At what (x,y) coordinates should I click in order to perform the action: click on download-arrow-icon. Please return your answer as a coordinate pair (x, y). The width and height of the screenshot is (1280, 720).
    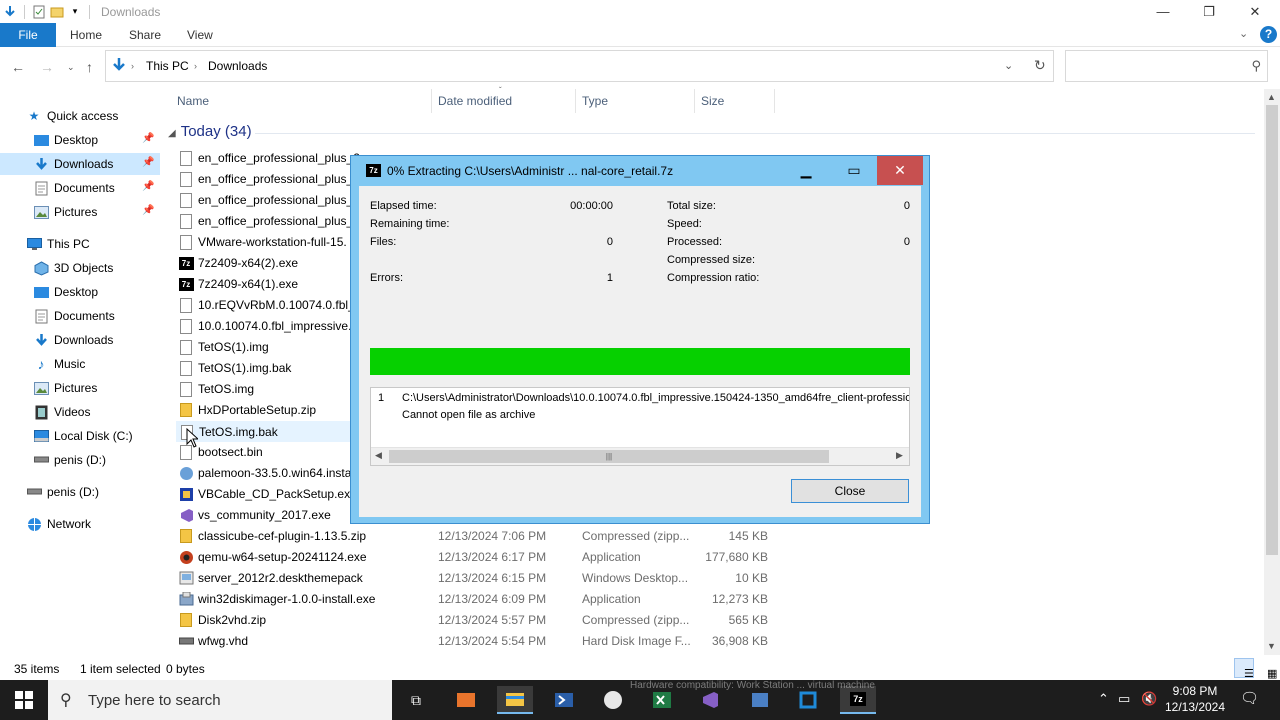
    Looking at the image, I should click on (10, 12).